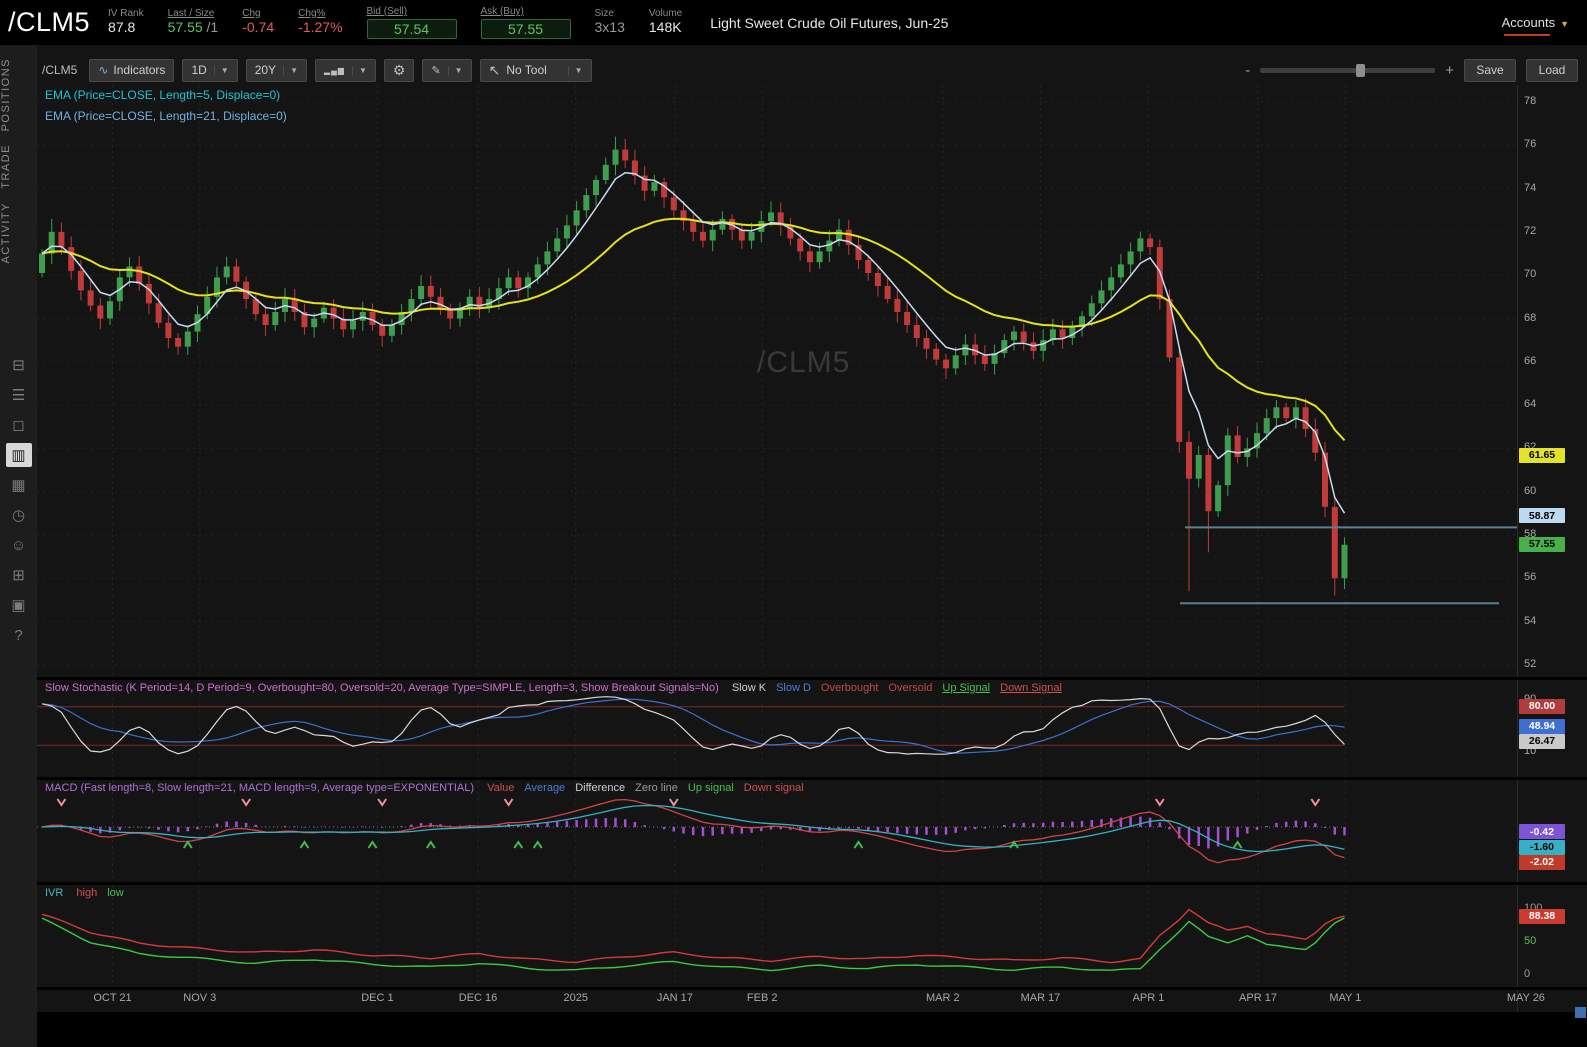 The image size is (1587, 1047). Describe the element at coordinates (544, 788) in the screenshot. I see `legend-item: Average` at that location.